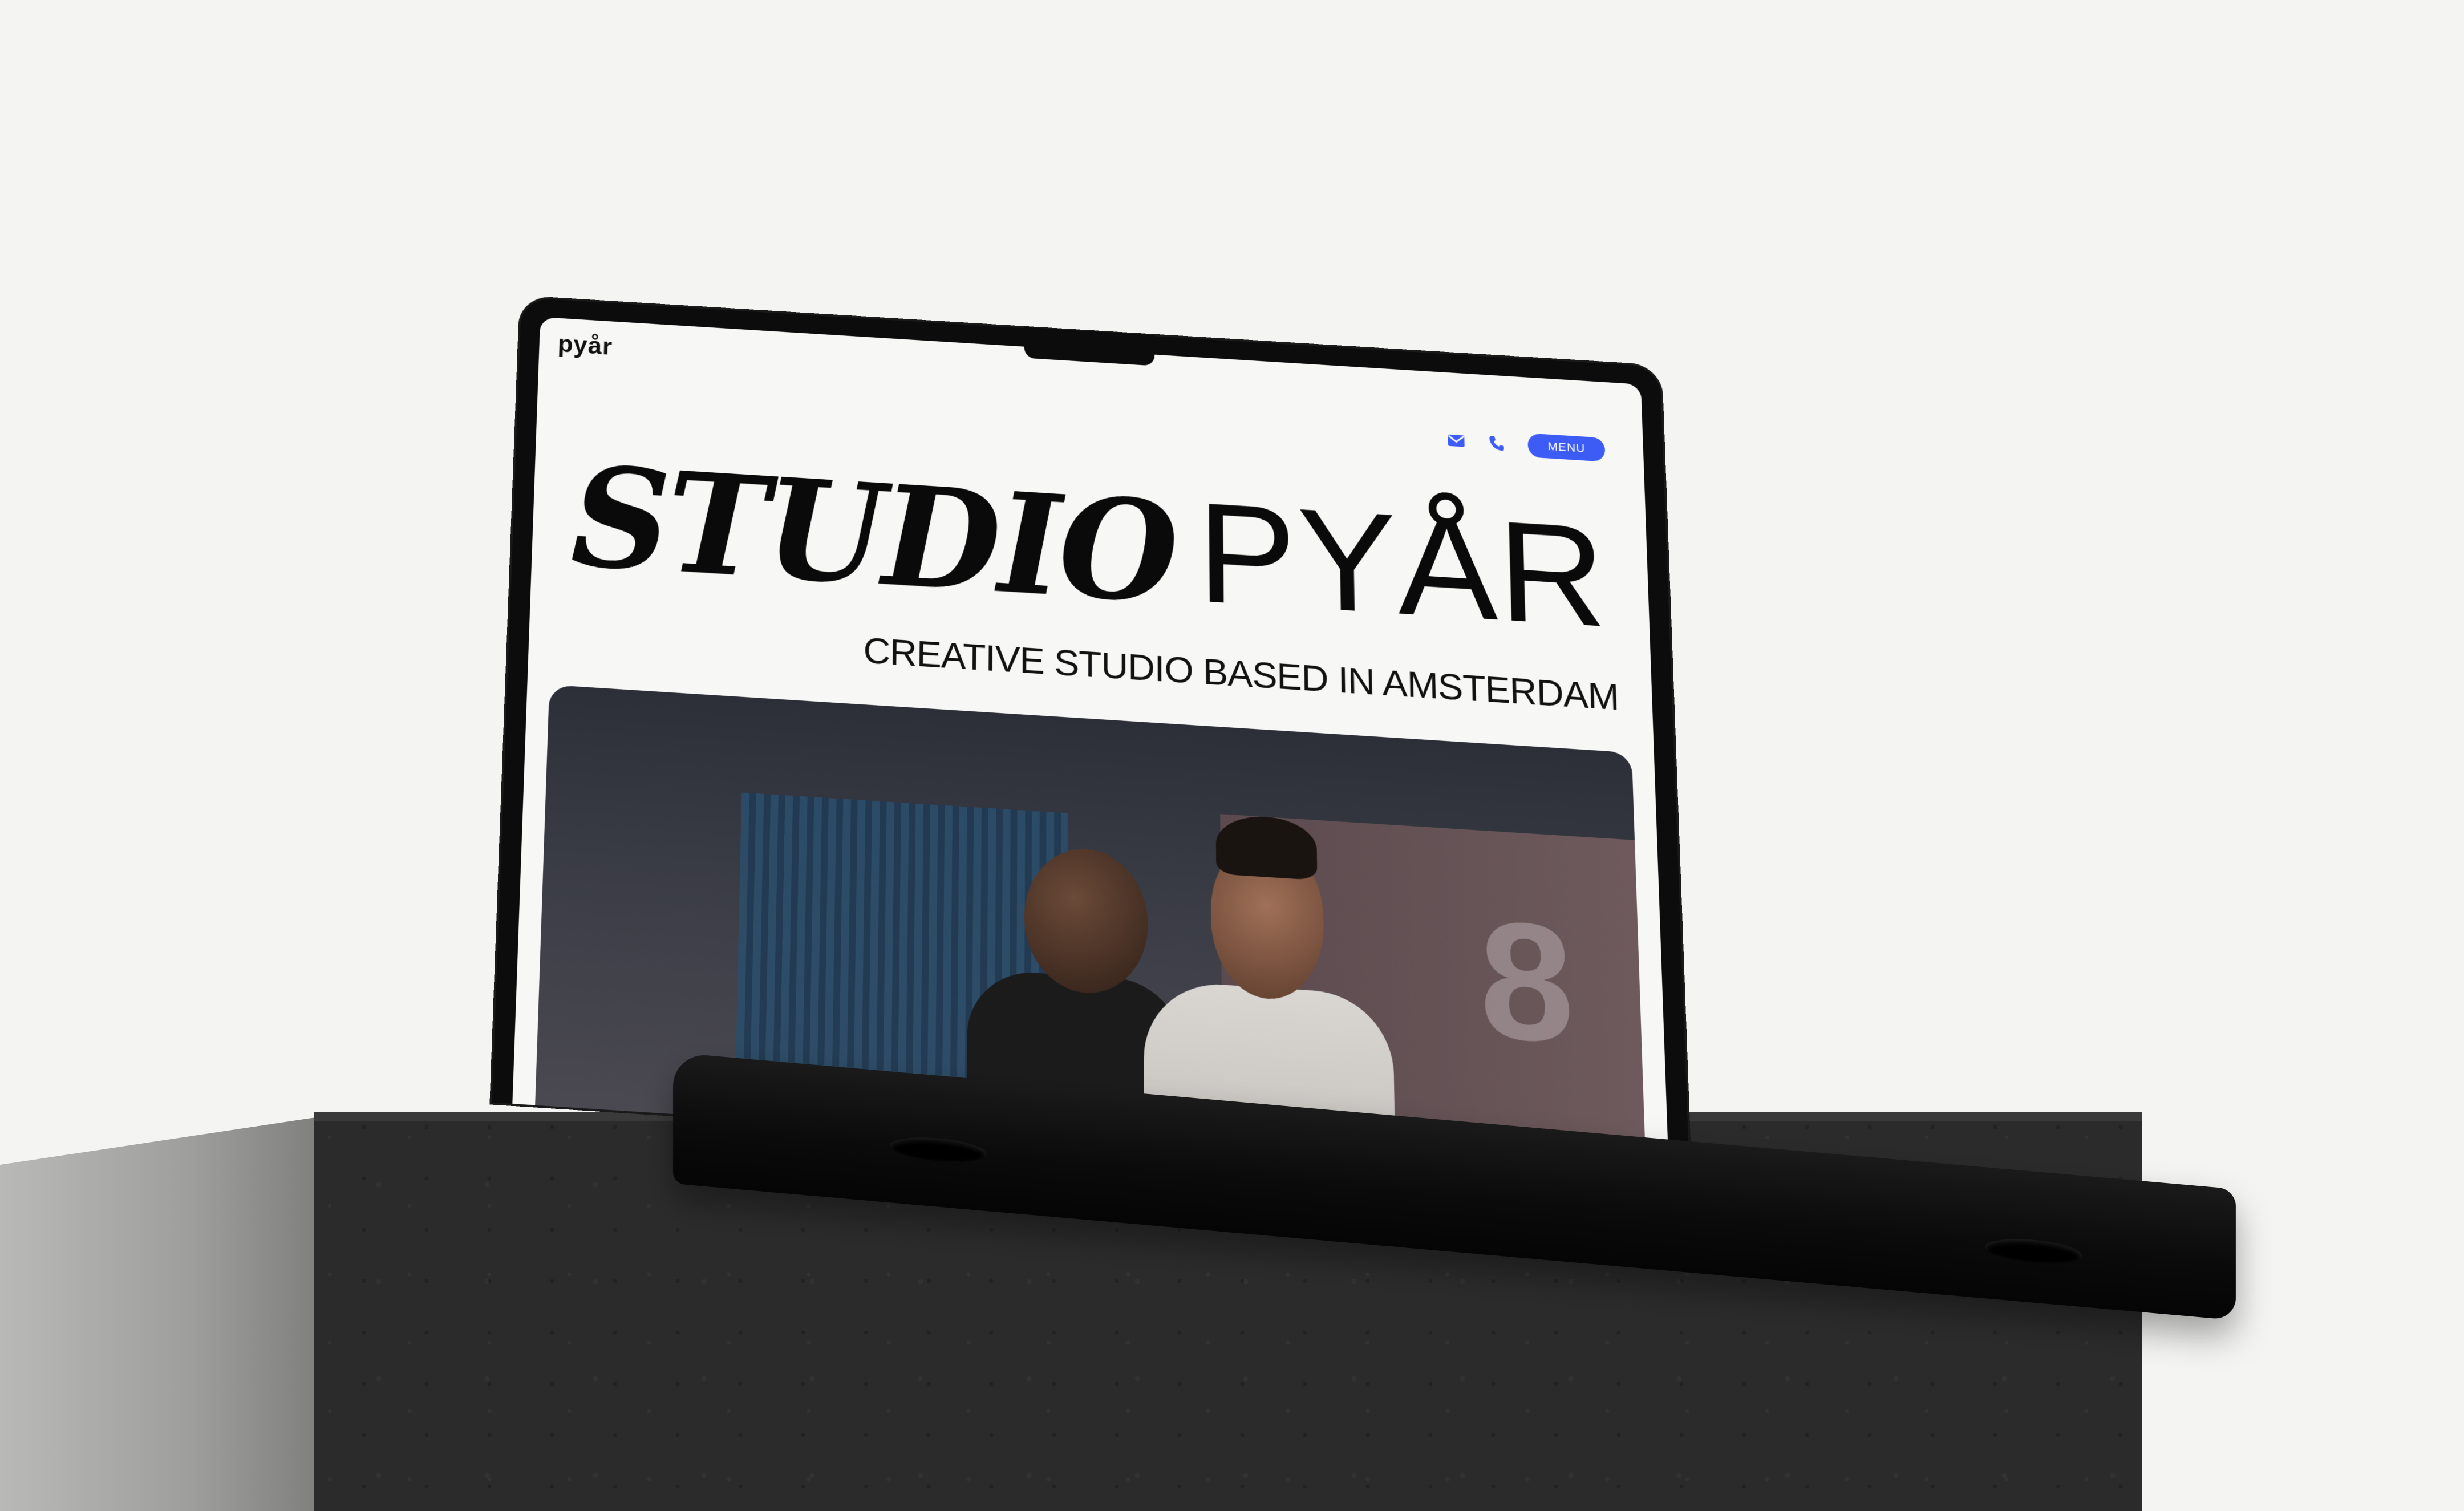  Describe the element at coordinates (1527, 982) in the screenshot. I see `background-graphic: 8` at that location.